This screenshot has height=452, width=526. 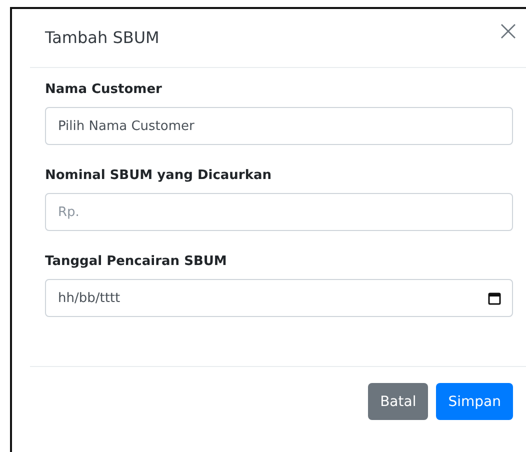 I want to click on save-button: Simpan, so click(x=474, y=401).